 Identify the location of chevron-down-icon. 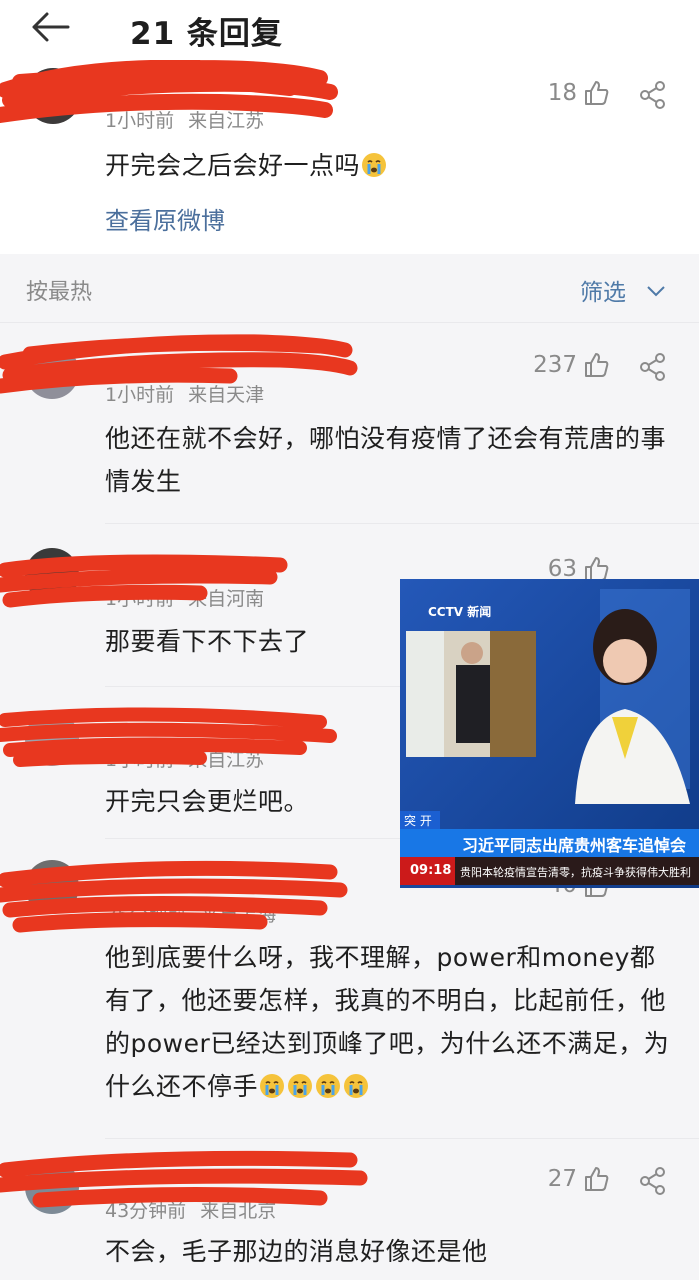
(656, 291).